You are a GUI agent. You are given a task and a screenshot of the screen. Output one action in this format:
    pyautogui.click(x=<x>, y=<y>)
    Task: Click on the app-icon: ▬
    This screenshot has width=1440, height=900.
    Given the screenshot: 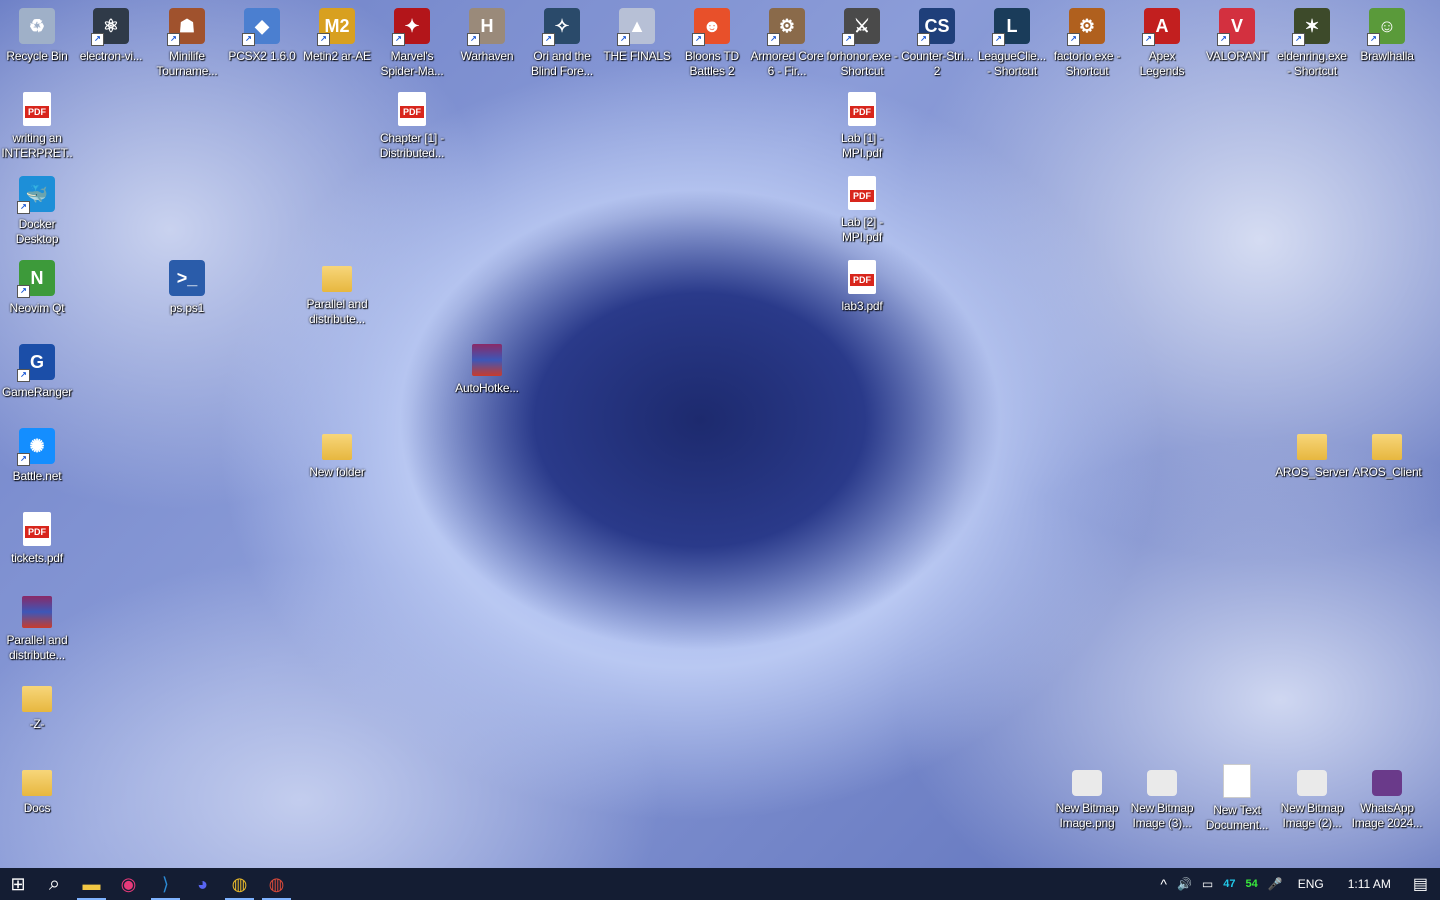 What is the action you would take?
    pyautogui.click(x=91, y=883)
    